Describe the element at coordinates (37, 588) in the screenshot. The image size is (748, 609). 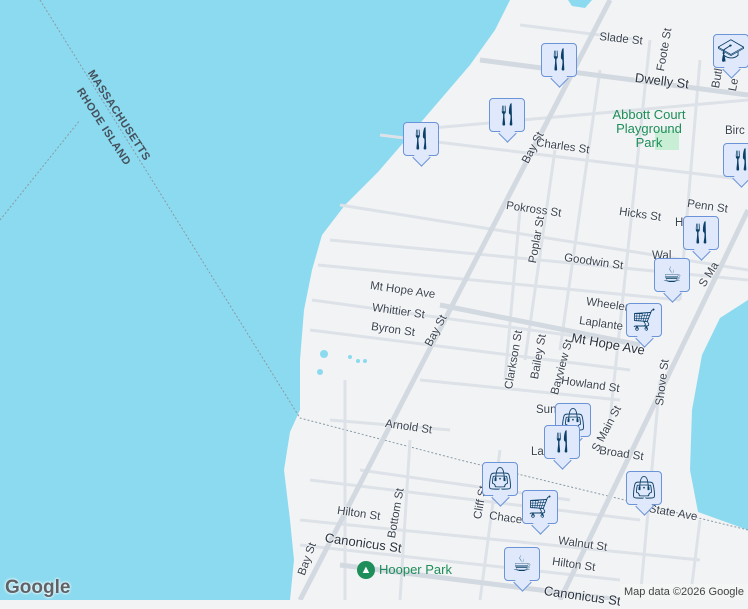
I see `google-logo: Google` at that location.